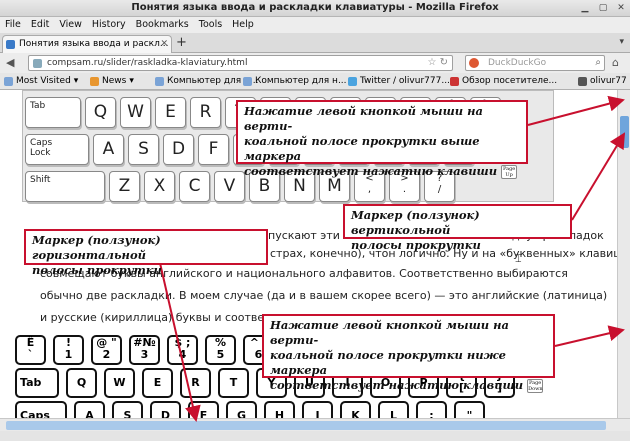 This screenshot has width=630, height=441. Describe the element at coordinates (509, 172) in the screenshot. I see `page-up-key-icon: Page Up` at that location.